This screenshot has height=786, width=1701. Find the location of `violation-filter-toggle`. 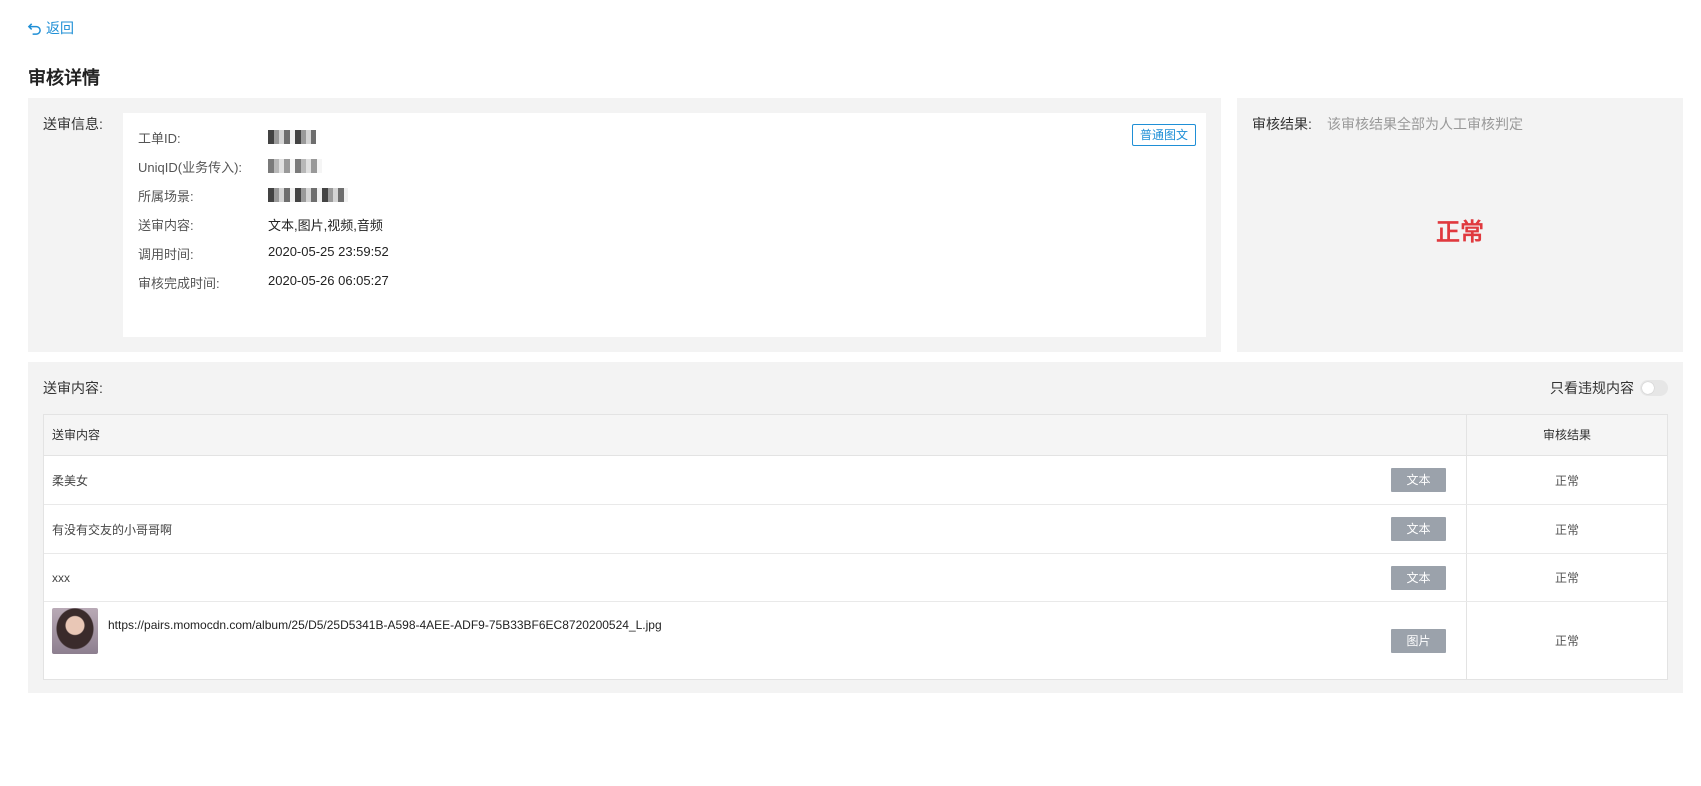

violation-filter-toggle is located at coordinates (1654, 388).